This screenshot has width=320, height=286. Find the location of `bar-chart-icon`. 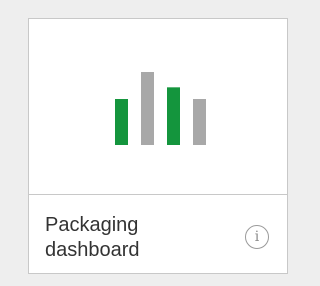

bar-chart-icon is located at coordinates (160, 108).